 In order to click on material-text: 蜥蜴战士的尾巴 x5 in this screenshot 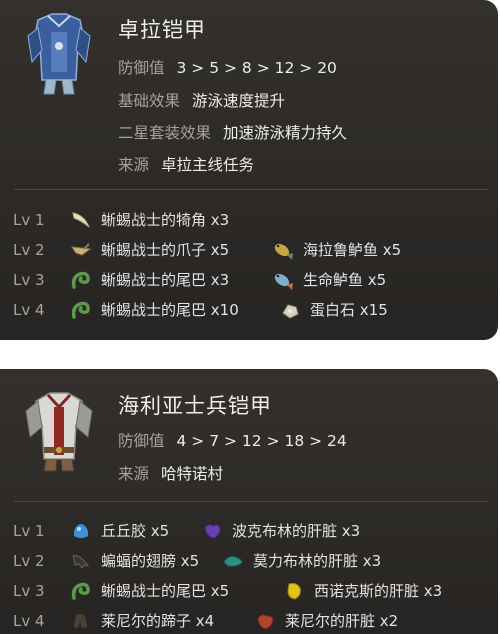, I will do `click(165, 591)`.